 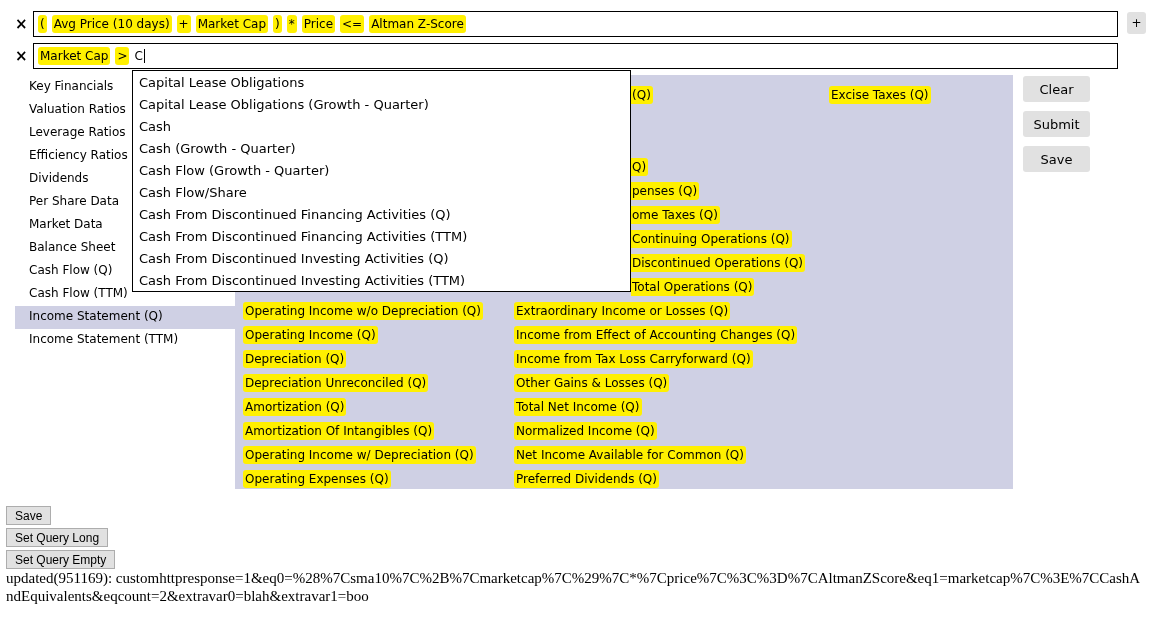 What do you see at coordinates (139, 56) in the screenshot?
I see `typed-text: C` at bounding box center [139, 56].